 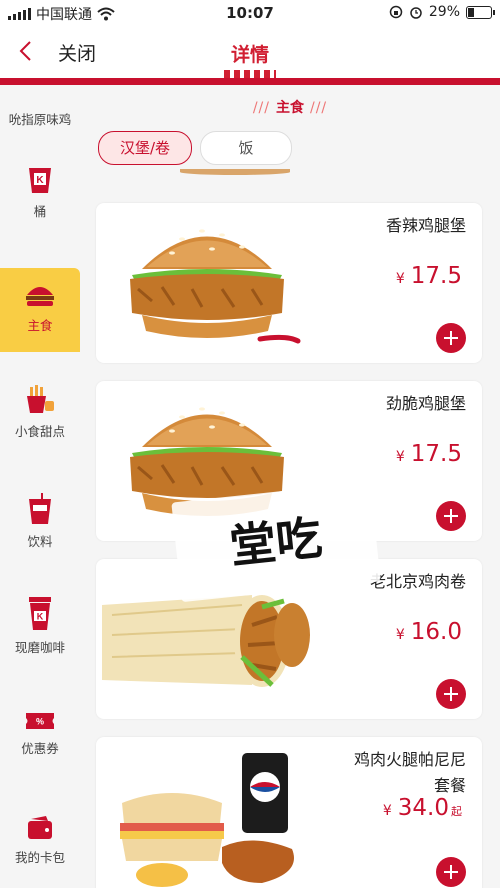 I want to click on product-price: ¥34.0 起, so click(x=422, y=808).